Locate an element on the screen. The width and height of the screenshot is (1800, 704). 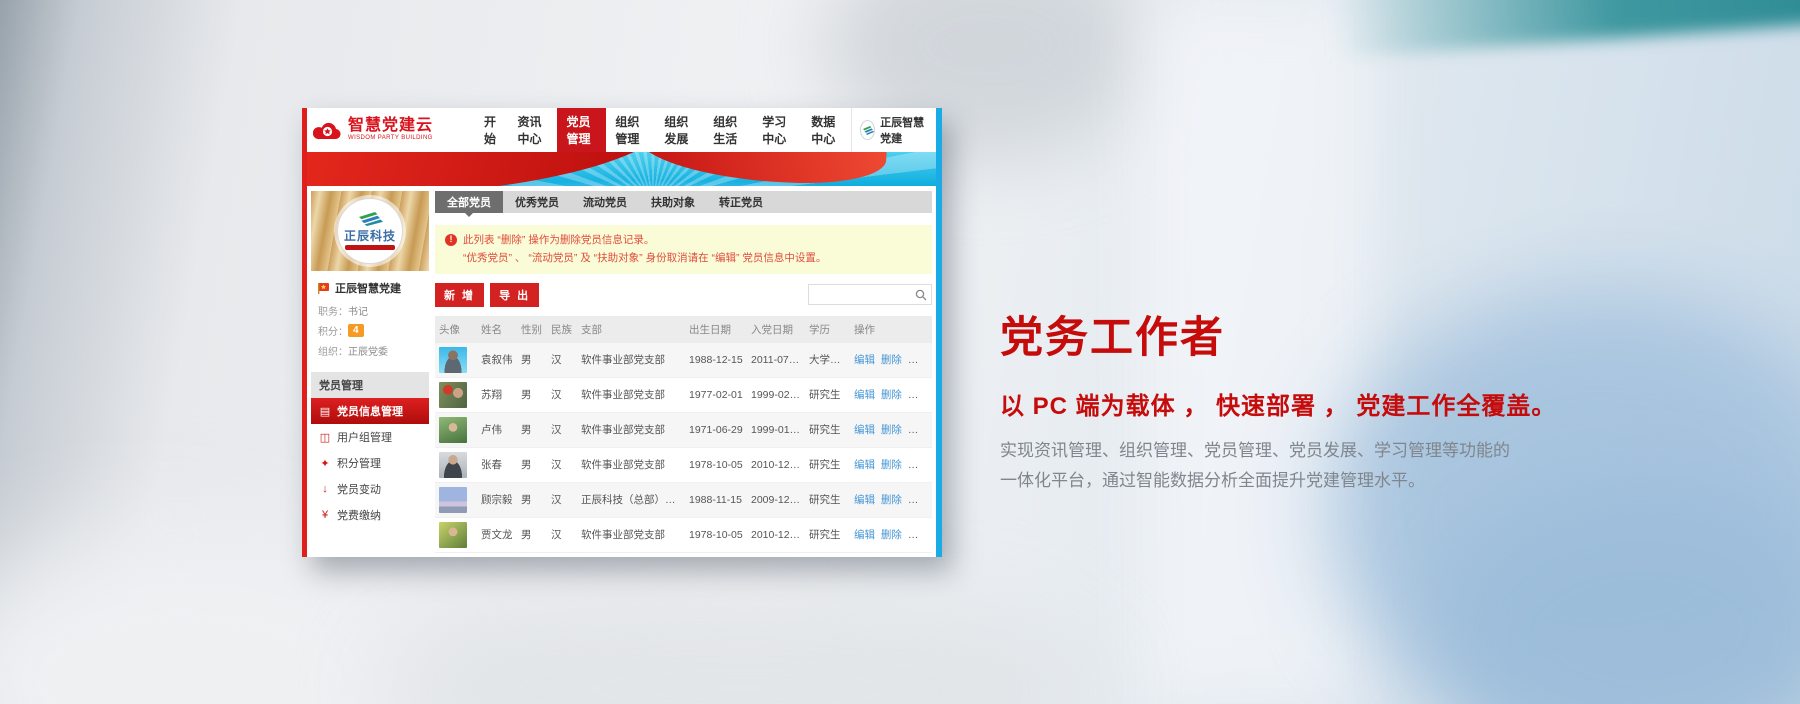
sidebar-user-name-row: 正辰智慧党建 is located at coordinates (370, 288).